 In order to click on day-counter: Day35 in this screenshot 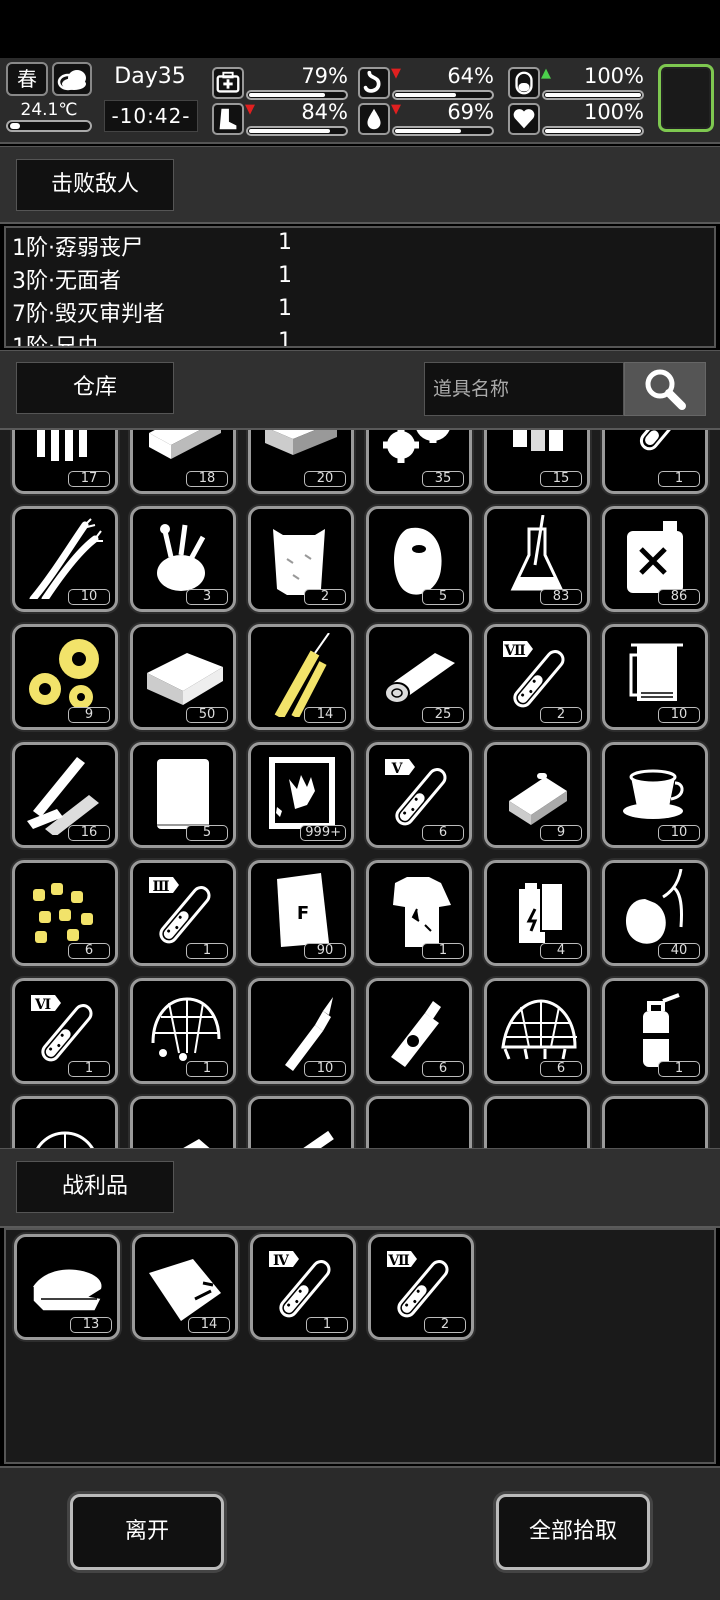, I will do `click(150, 76)`.